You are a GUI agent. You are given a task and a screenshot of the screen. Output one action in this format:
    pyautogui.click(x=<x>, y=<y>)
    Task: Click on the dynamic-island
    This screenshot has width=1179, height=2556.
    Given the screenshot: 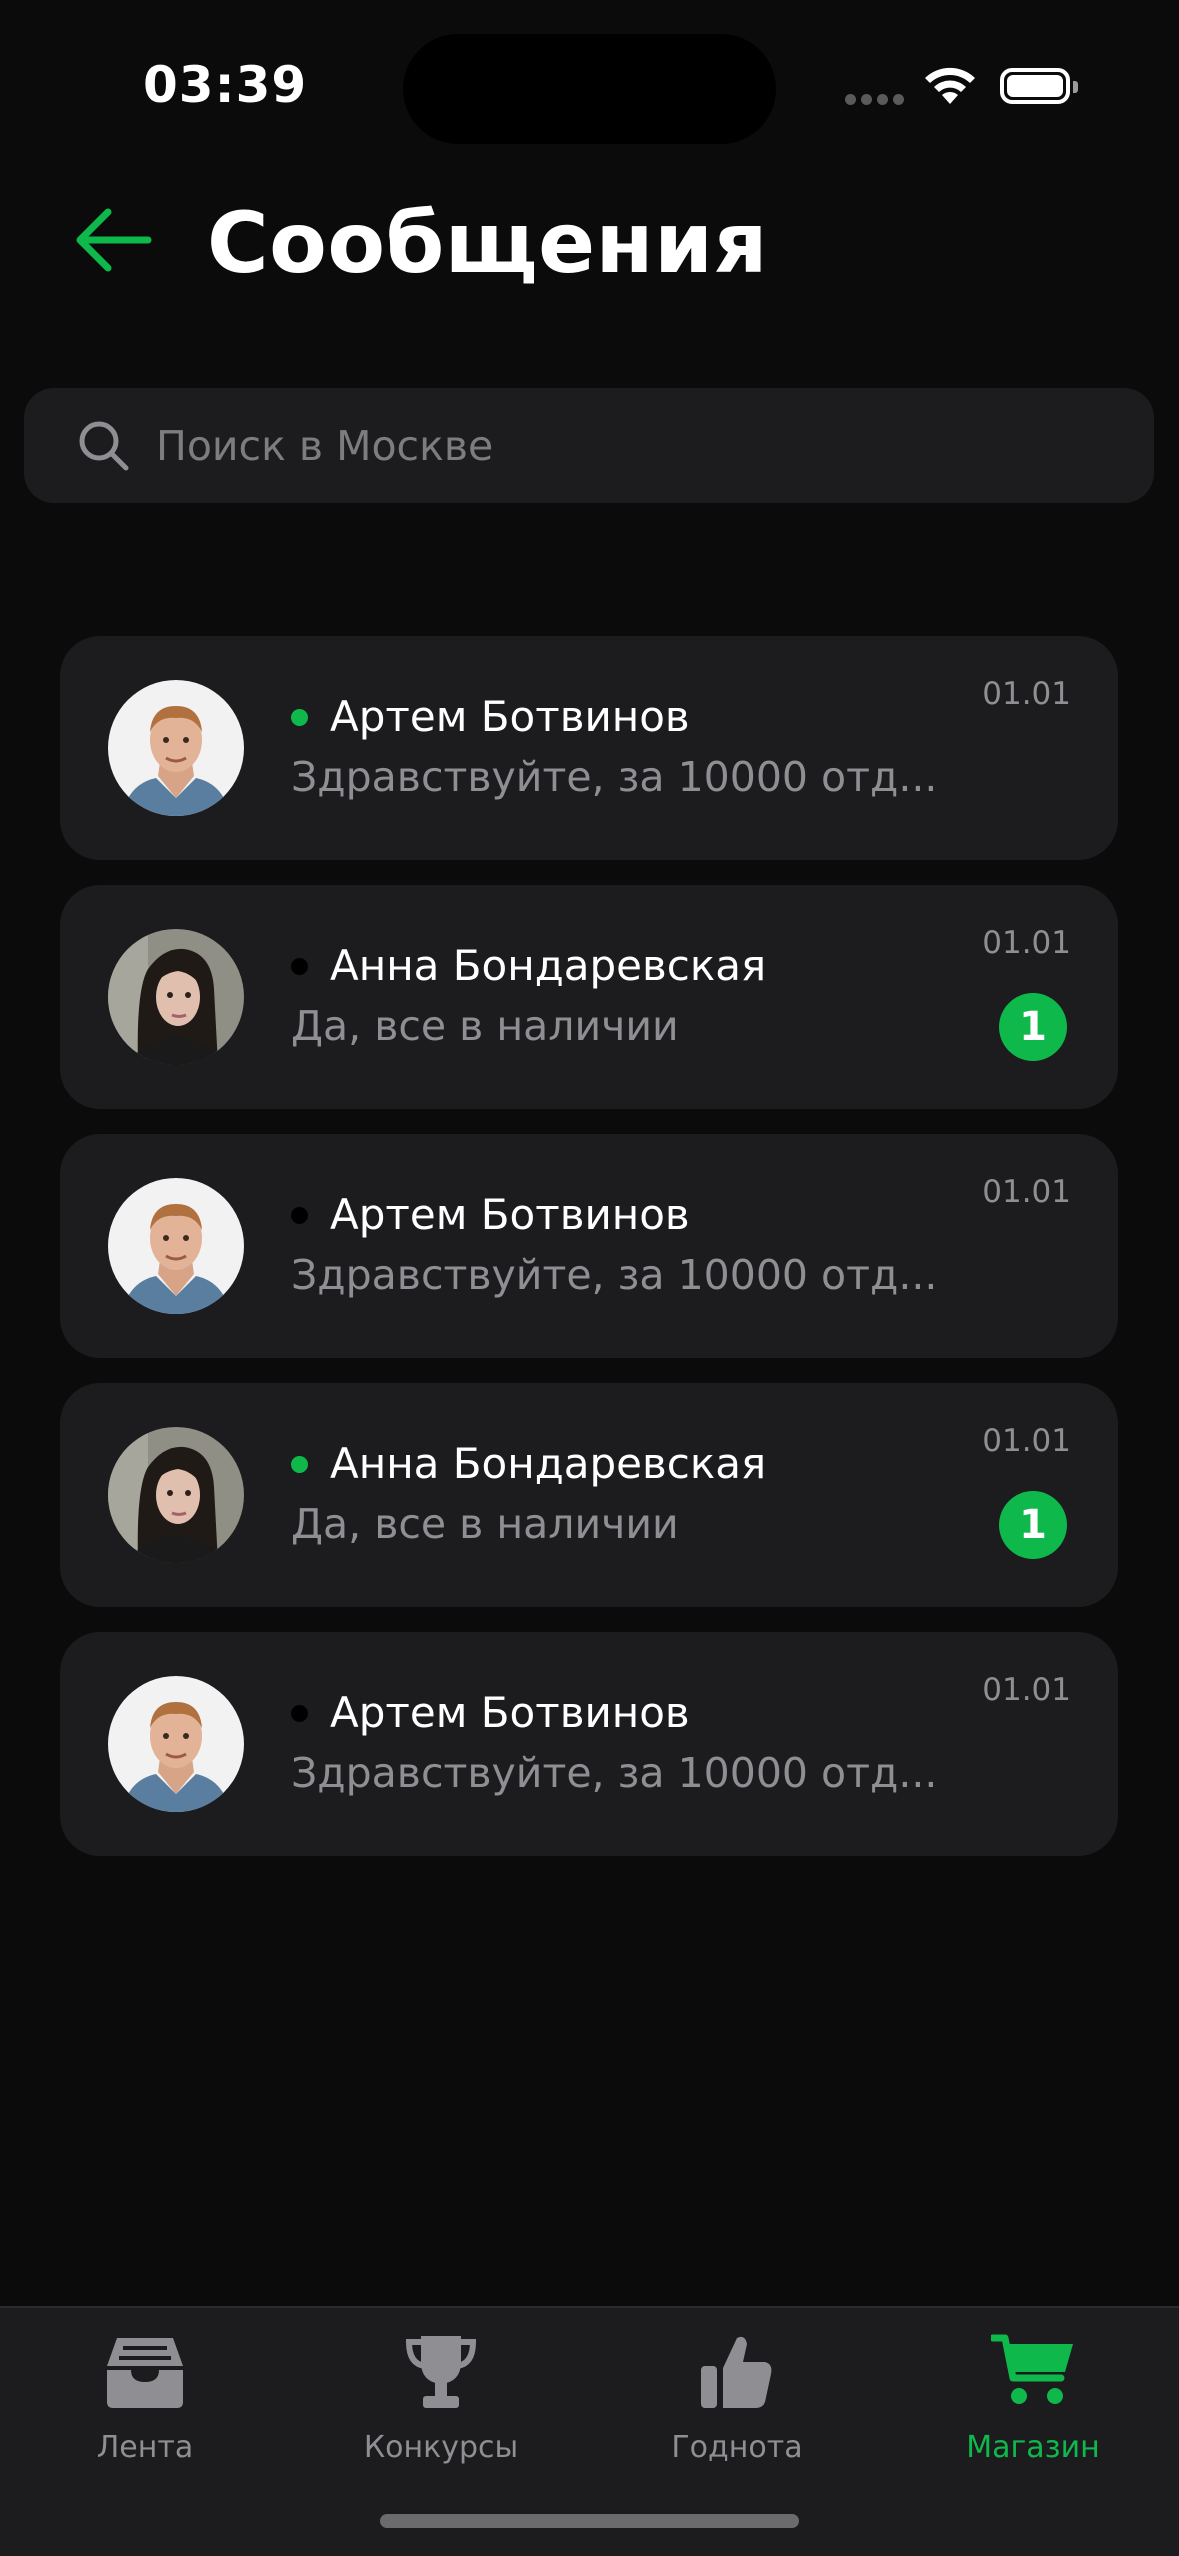 What is the action you would take?
    pyautogui.click(x=589, y=89)
    